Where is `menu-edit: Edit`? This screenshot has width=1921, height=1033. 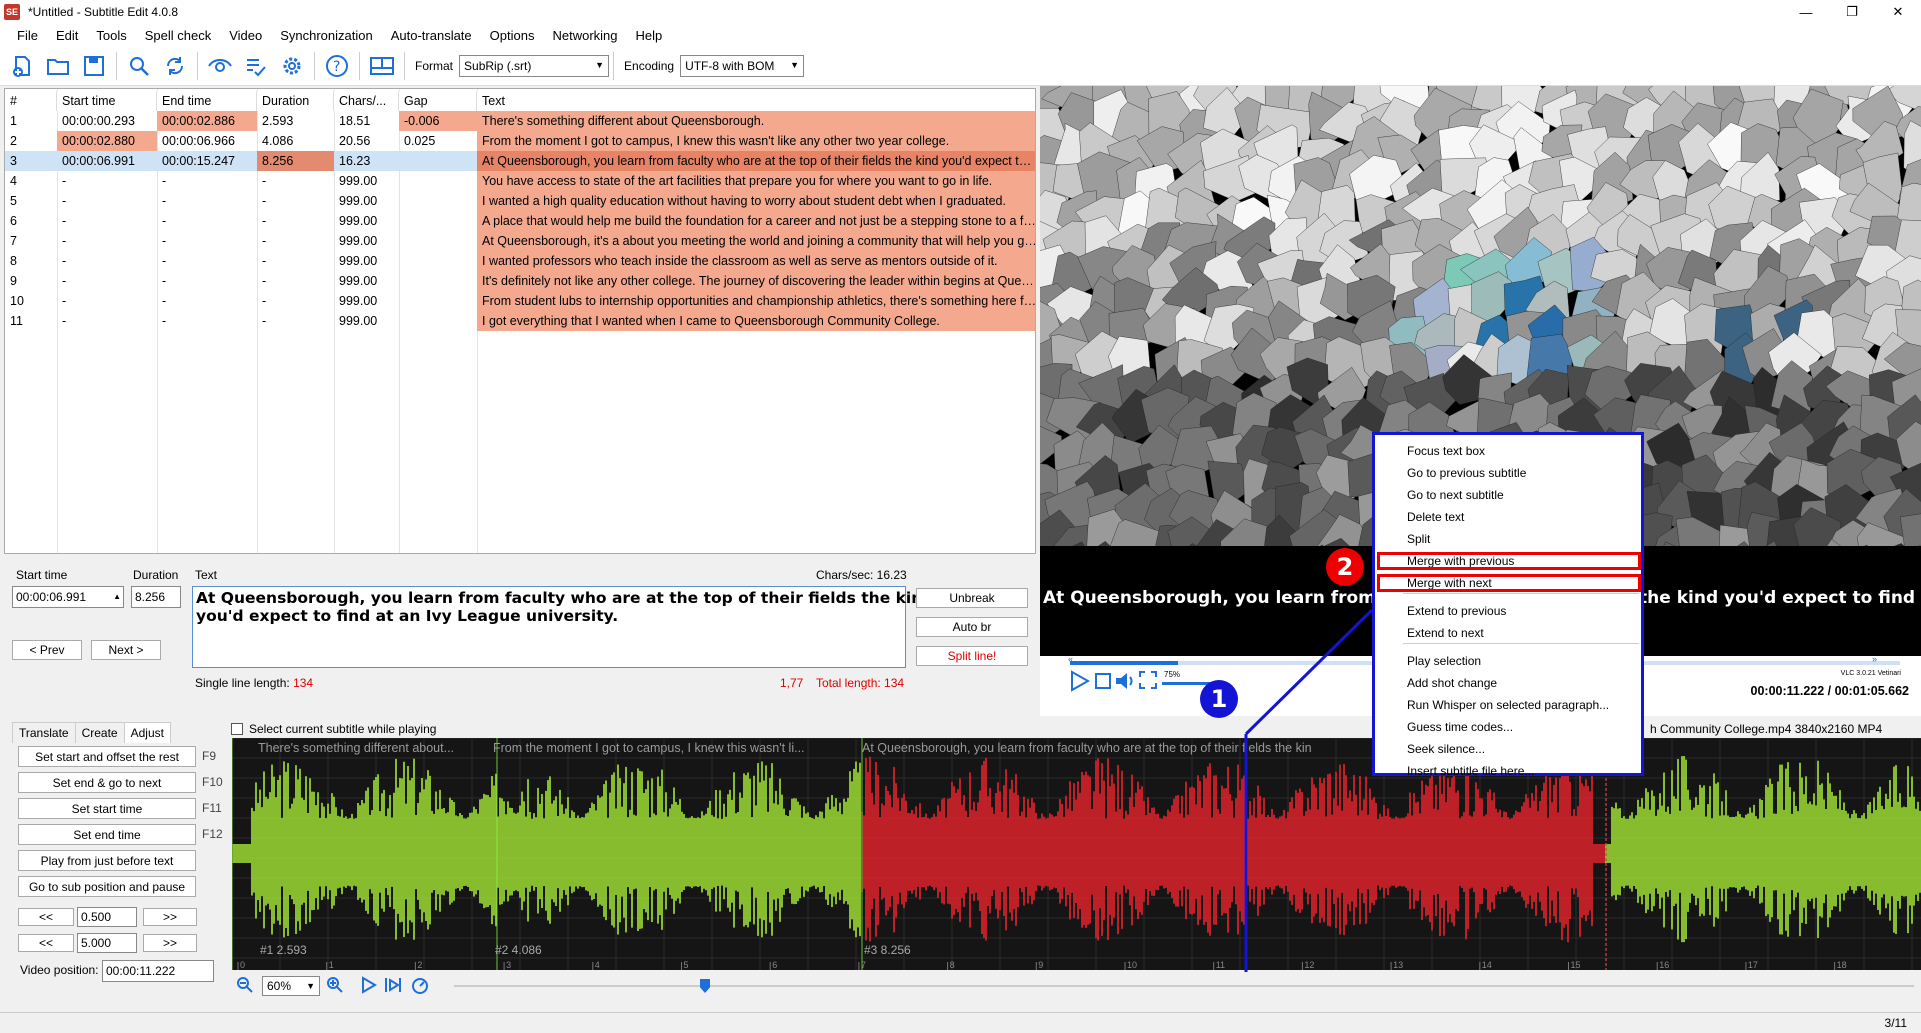
menu-edit: Edit is located at coordinates (67, 35).